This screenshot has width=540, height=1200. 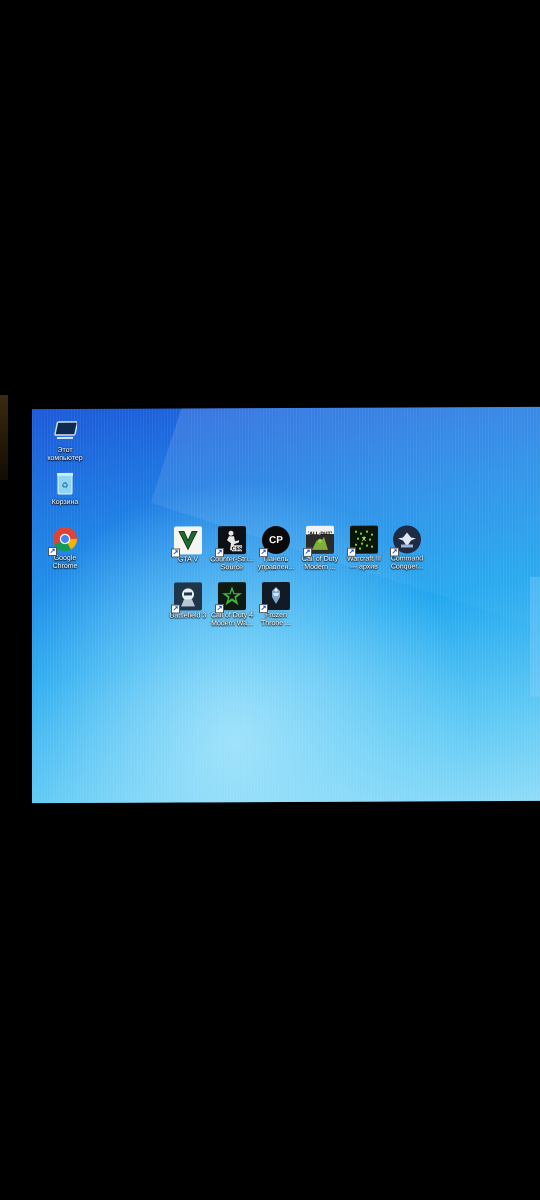 I want to click on gta-v-icon: ↗, so click(x=186, y=542).